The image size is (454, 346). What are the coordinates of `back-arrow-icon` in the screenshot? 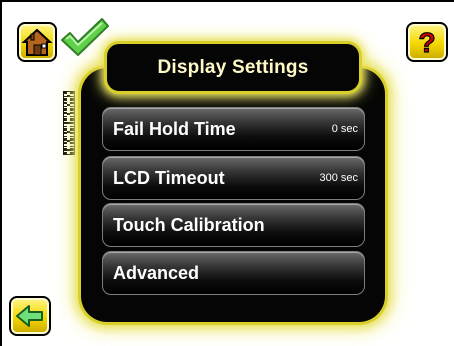 It's located at (29, 316).